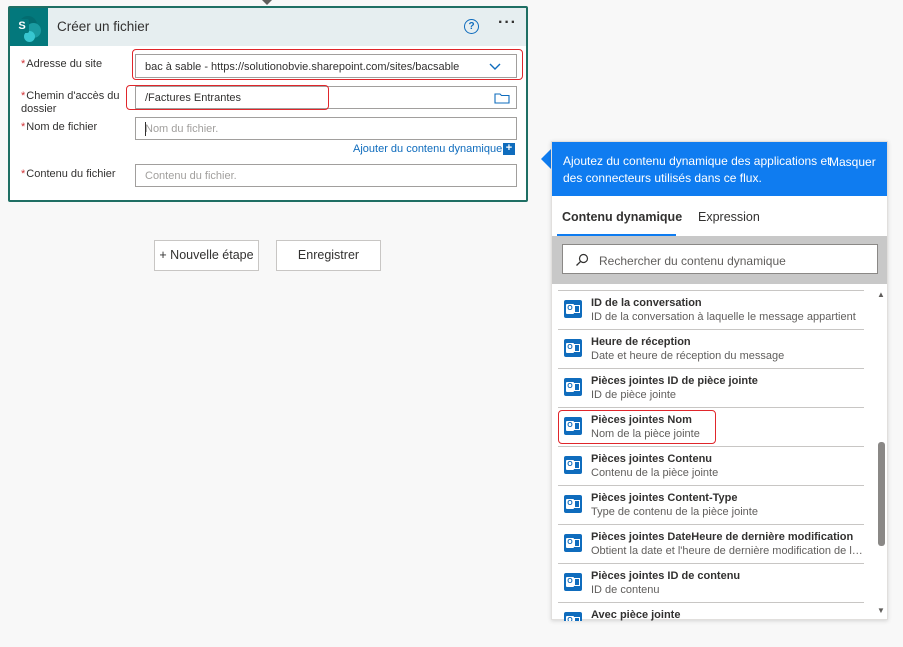  Describe the element at coordinates (688, 356) in the screenshot. I see `item-description: Date et heure de réception du message` at that location.